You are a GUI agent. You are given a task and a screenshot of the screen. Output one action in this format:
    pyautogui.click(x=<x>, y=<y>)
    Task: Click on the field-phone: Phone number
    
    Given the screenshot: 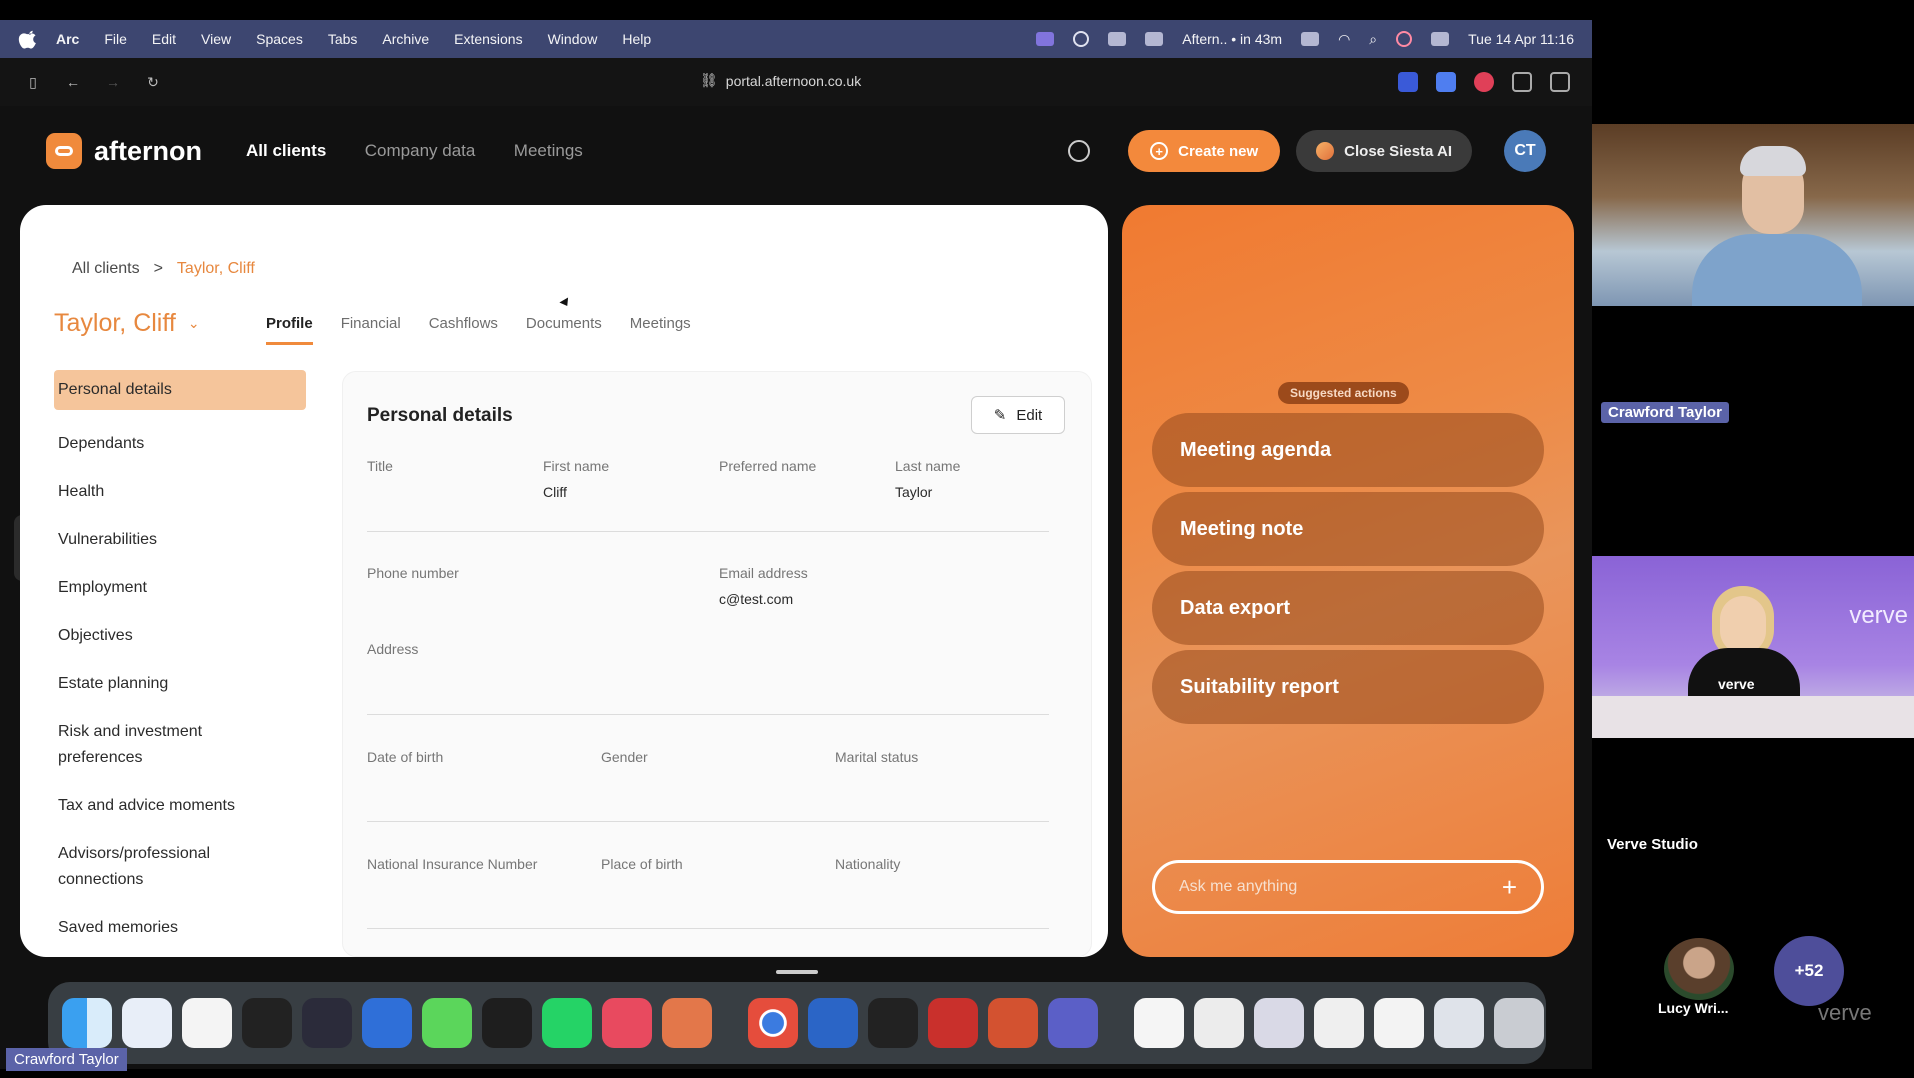 What is the action you would take?
    pyautogui.click(x=413, y=578)
    